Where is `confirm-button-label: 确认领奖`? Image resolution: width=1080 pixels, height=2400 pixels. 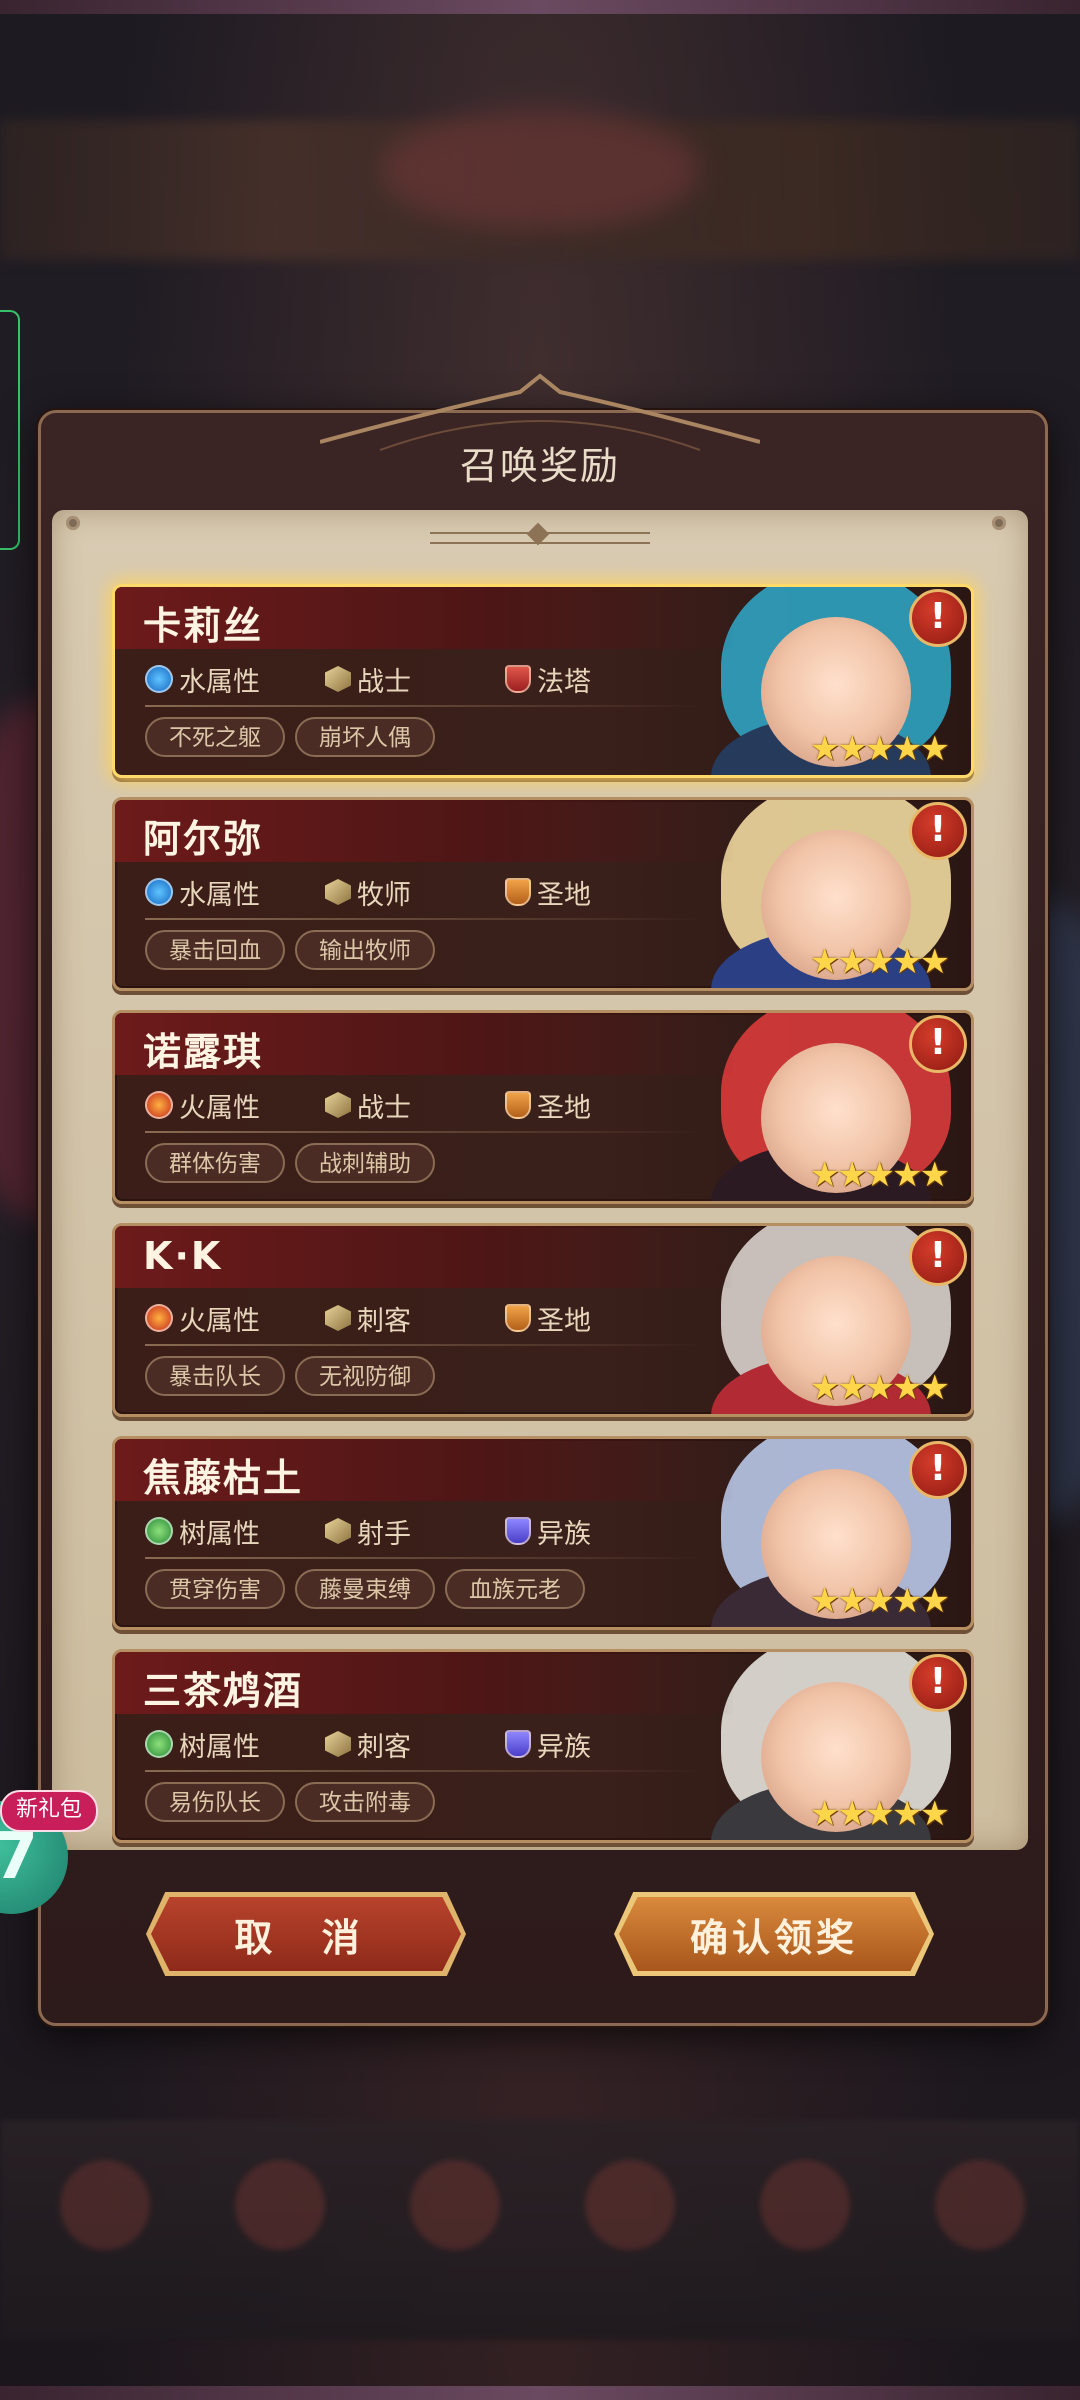
confirm-button-label: 确认领奖 is located at coordinates (773, 1937).